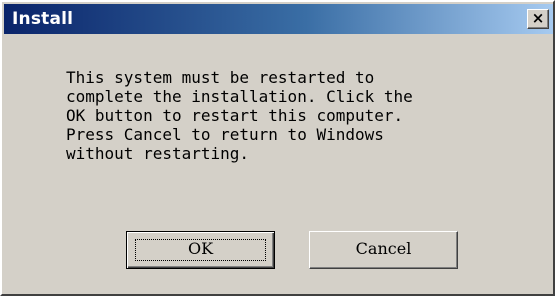  I want to click on window-title: Install, so click(43, 19).